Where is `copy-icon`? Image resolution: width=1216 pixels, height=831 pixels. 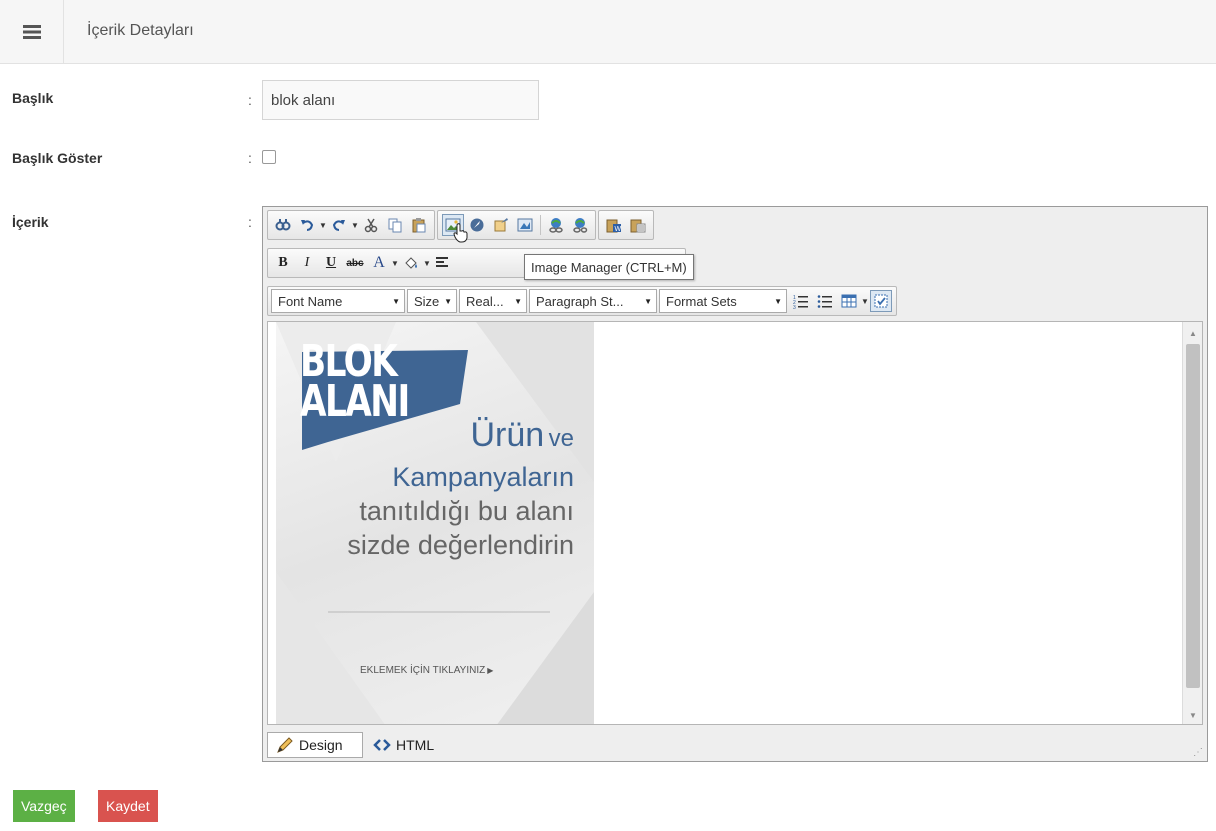 copy-icon is located at coordinates (395, 225).